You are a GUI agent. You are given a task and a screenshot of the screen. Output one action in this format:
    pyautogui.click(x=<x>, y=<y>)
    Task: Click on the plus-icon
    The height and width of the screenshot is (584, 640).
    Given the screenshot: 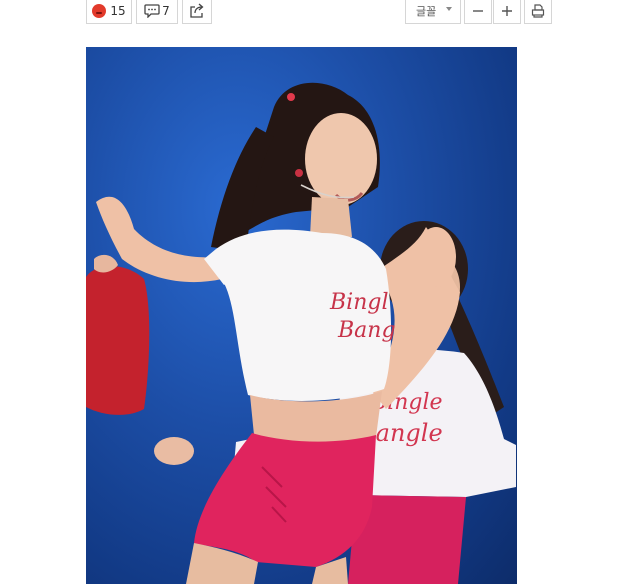 What is the action you would take?
    pyautogui.click(x=507, y=10)
    